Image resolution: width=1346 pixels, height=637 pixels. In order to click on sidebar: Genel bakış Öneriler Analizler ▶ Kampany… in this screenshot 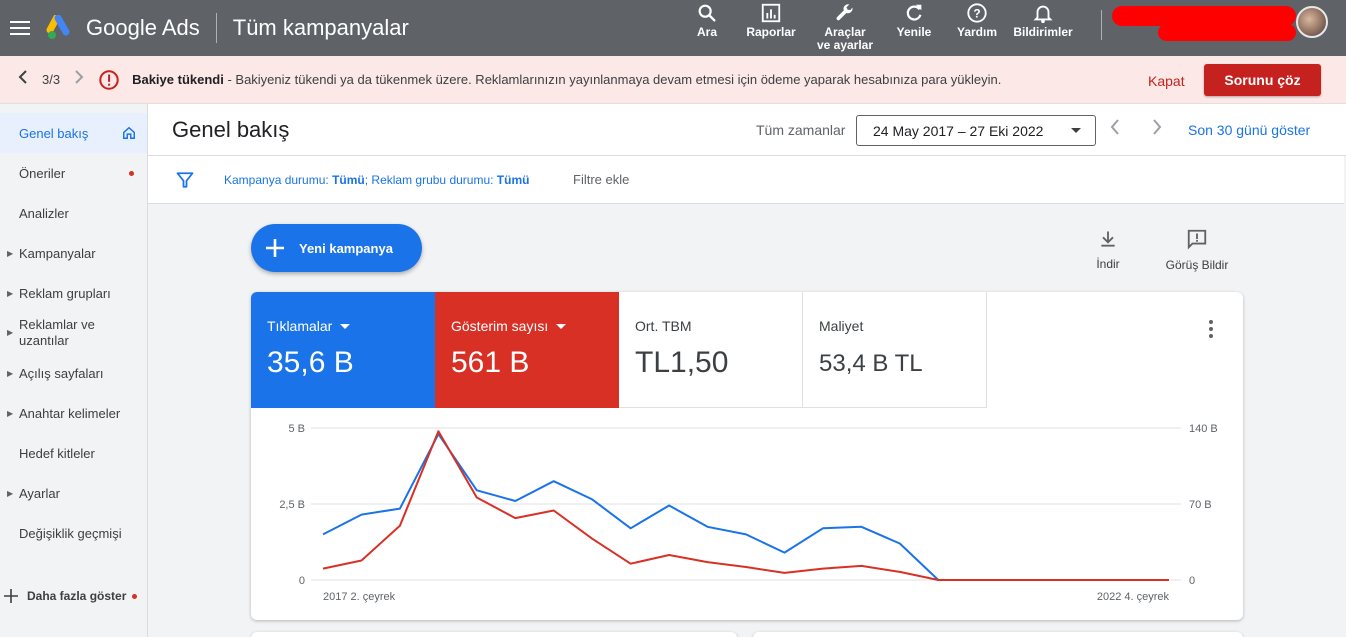, I will do `click(74, 370)`.